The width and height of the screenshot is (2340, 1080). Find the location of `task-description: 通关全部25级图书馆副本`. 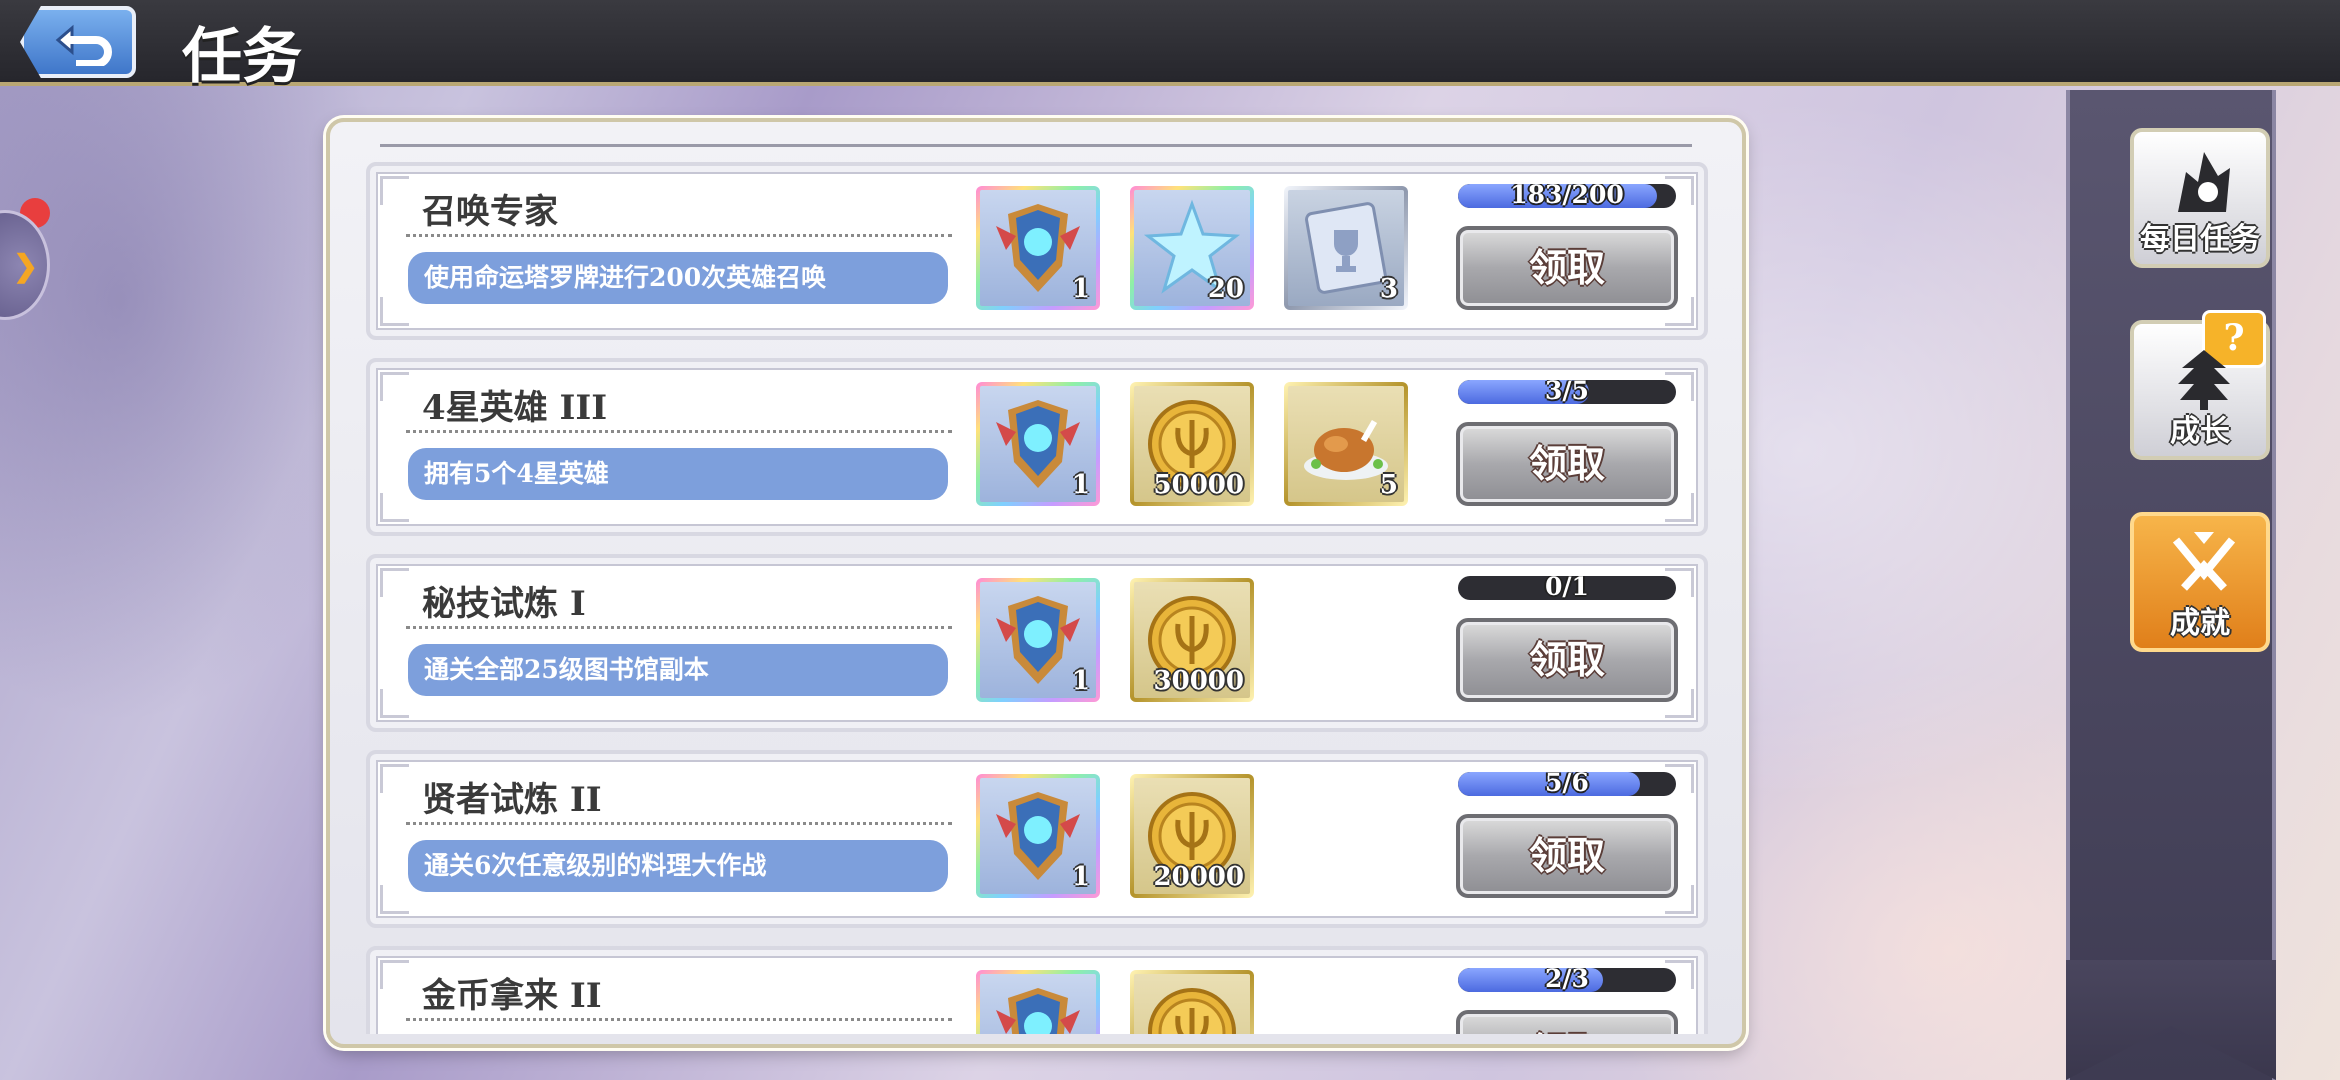

task-description: 通关全部25级图书馆副本 is located at coordinates (678, 670).